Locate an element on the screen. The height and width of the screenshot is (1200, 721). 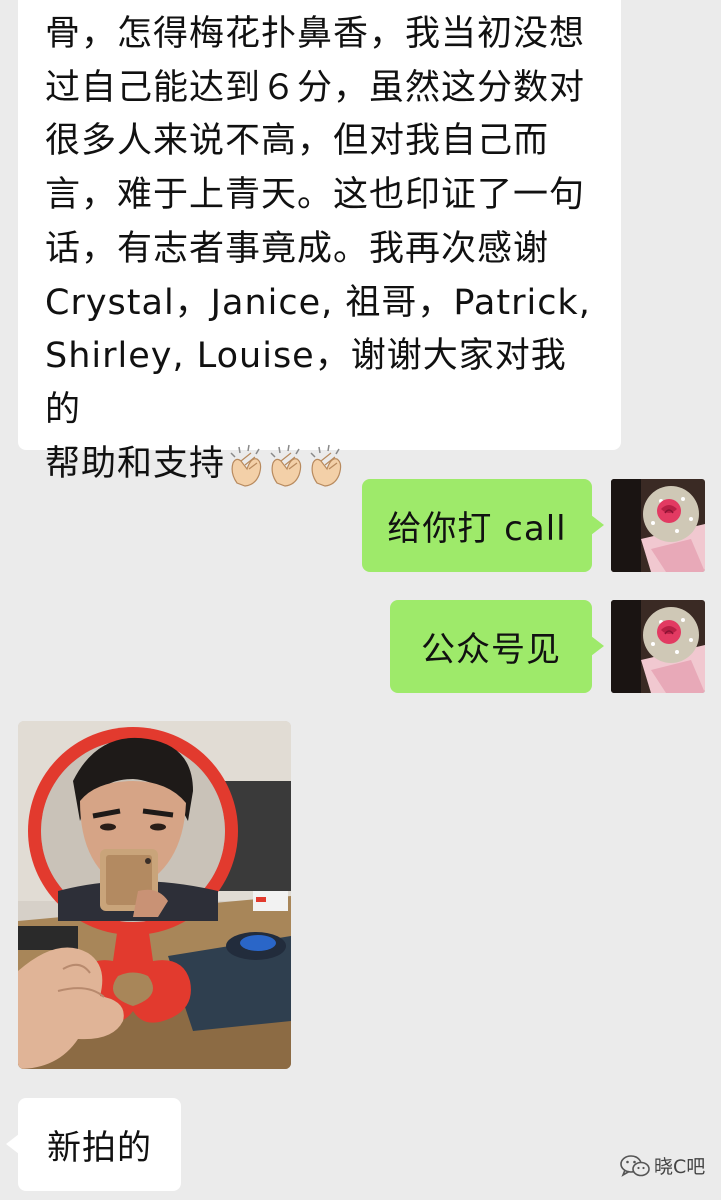
message-line: 很多人来说不高，但对我自己而 is located at coordinates (297, 141).